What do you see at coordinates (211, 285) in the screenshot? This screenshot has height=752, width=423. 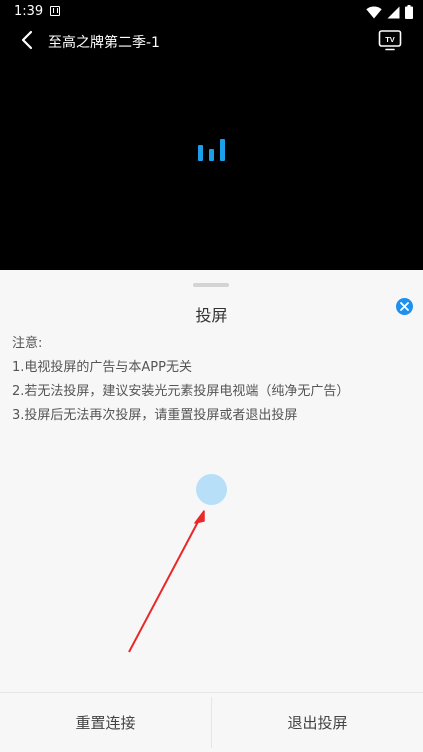 I see `sheet-drag-handle` at bounding box center [211, 285].